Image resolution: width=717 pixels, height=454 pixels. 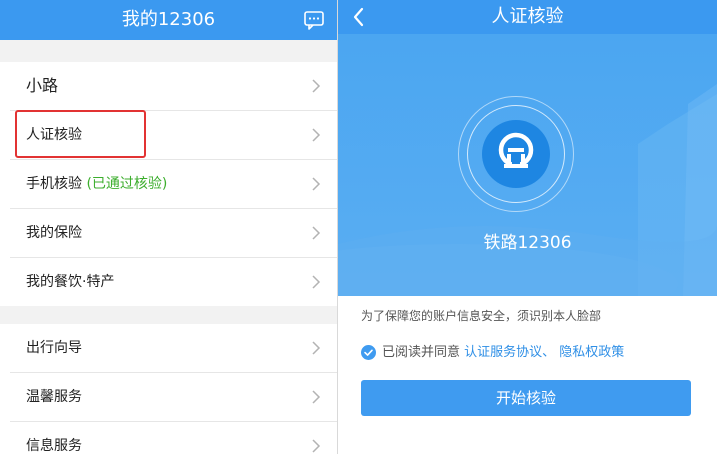 I want to click on menu-item-travel-guide: 出行向导, so click(x=173, y=348).